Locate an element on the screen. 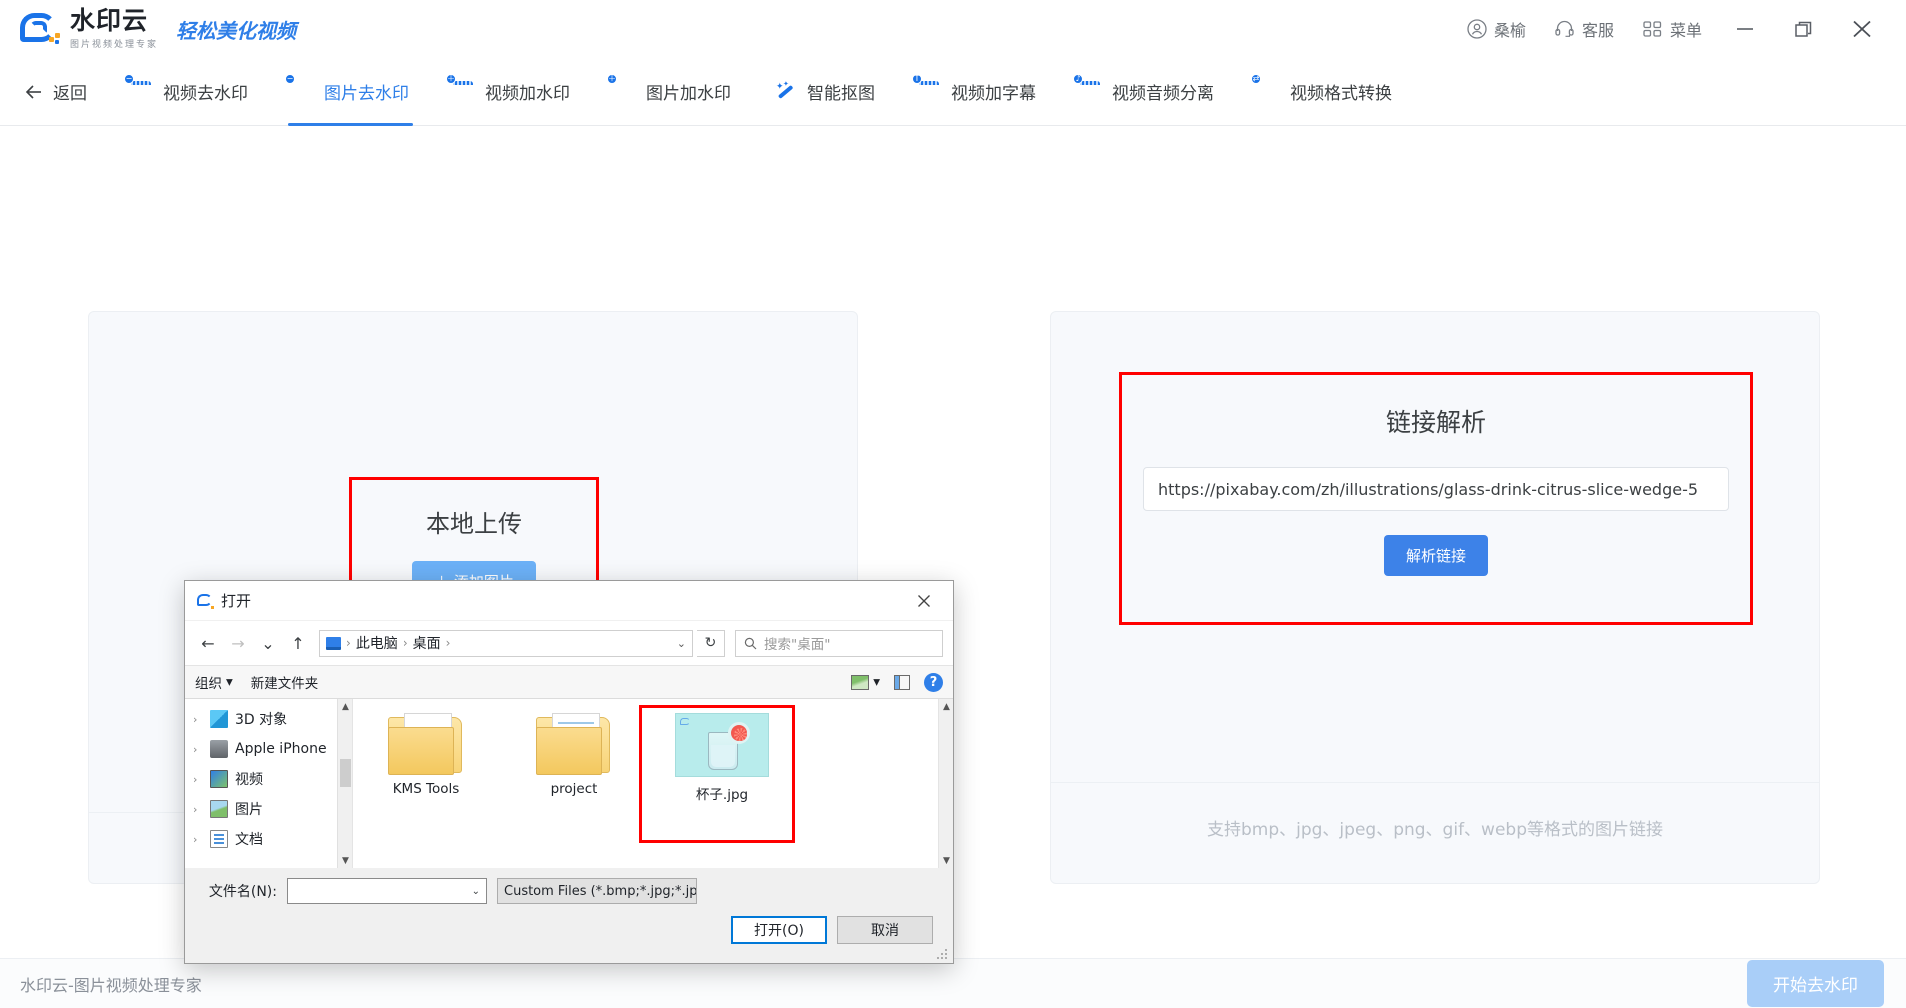 This screenshot has width=1906, height=1008. video-folder-icon is located at coordinates (219, 779).